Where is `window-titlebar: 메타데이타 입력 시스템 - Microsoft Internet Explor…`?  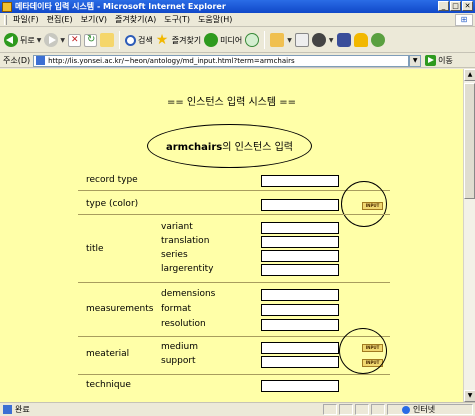 window-titlebar: 메타데이타 입력 시스템 - Microsoft Internet Explor… is located at coordinates (237, 6).